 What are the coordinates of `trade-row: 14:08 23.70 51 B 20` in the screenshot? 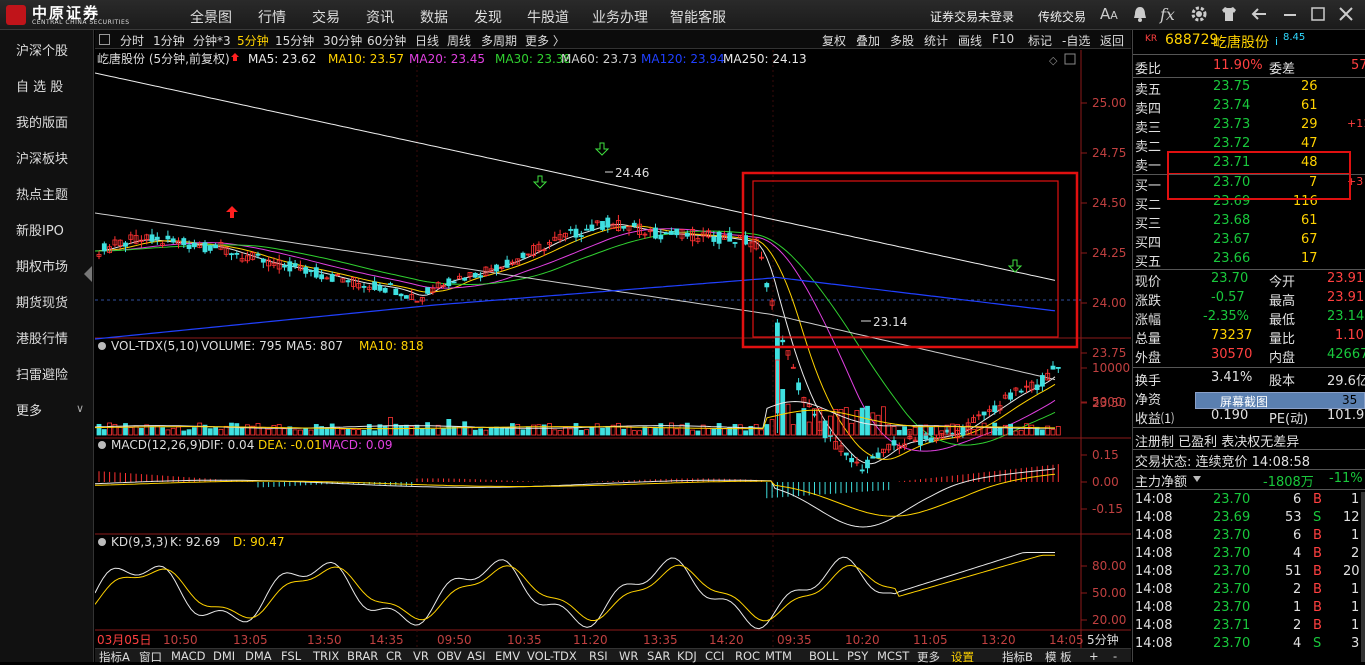 It's located at (1249, 573).